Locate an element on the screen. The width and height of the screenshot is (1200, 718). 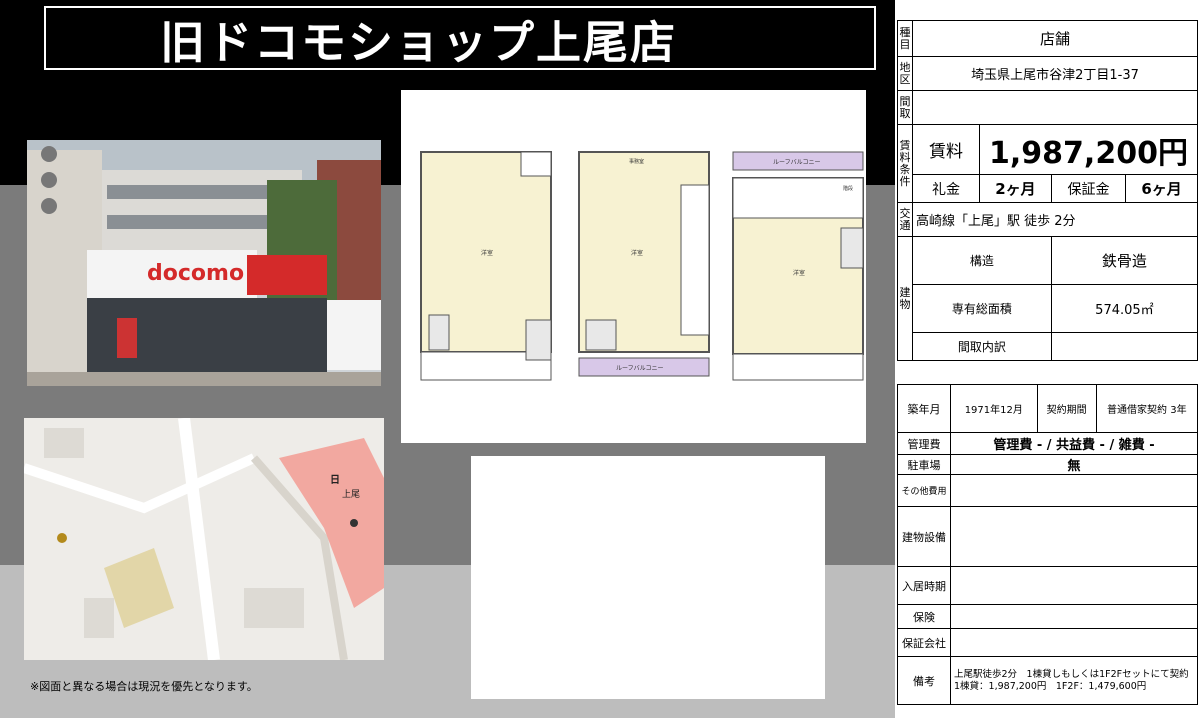
contract-term-label: 契約期間 is located at coordinates (1066, 408).